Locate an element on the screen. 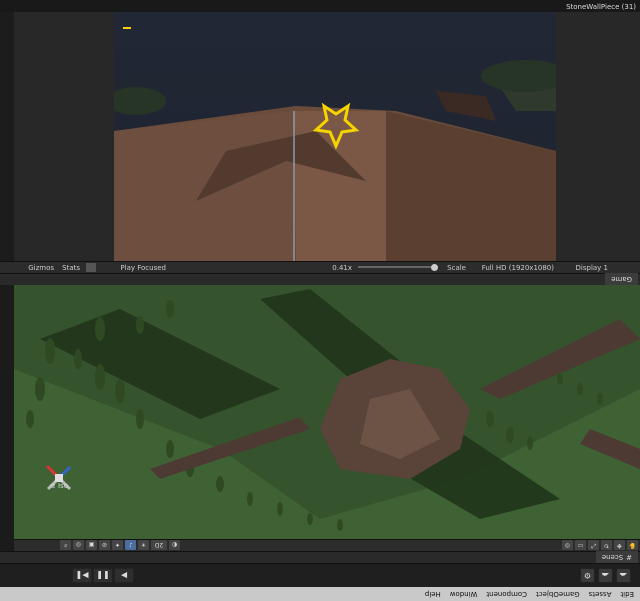  shading-mode-icon: ◐ is located at coordinates (174, 545).